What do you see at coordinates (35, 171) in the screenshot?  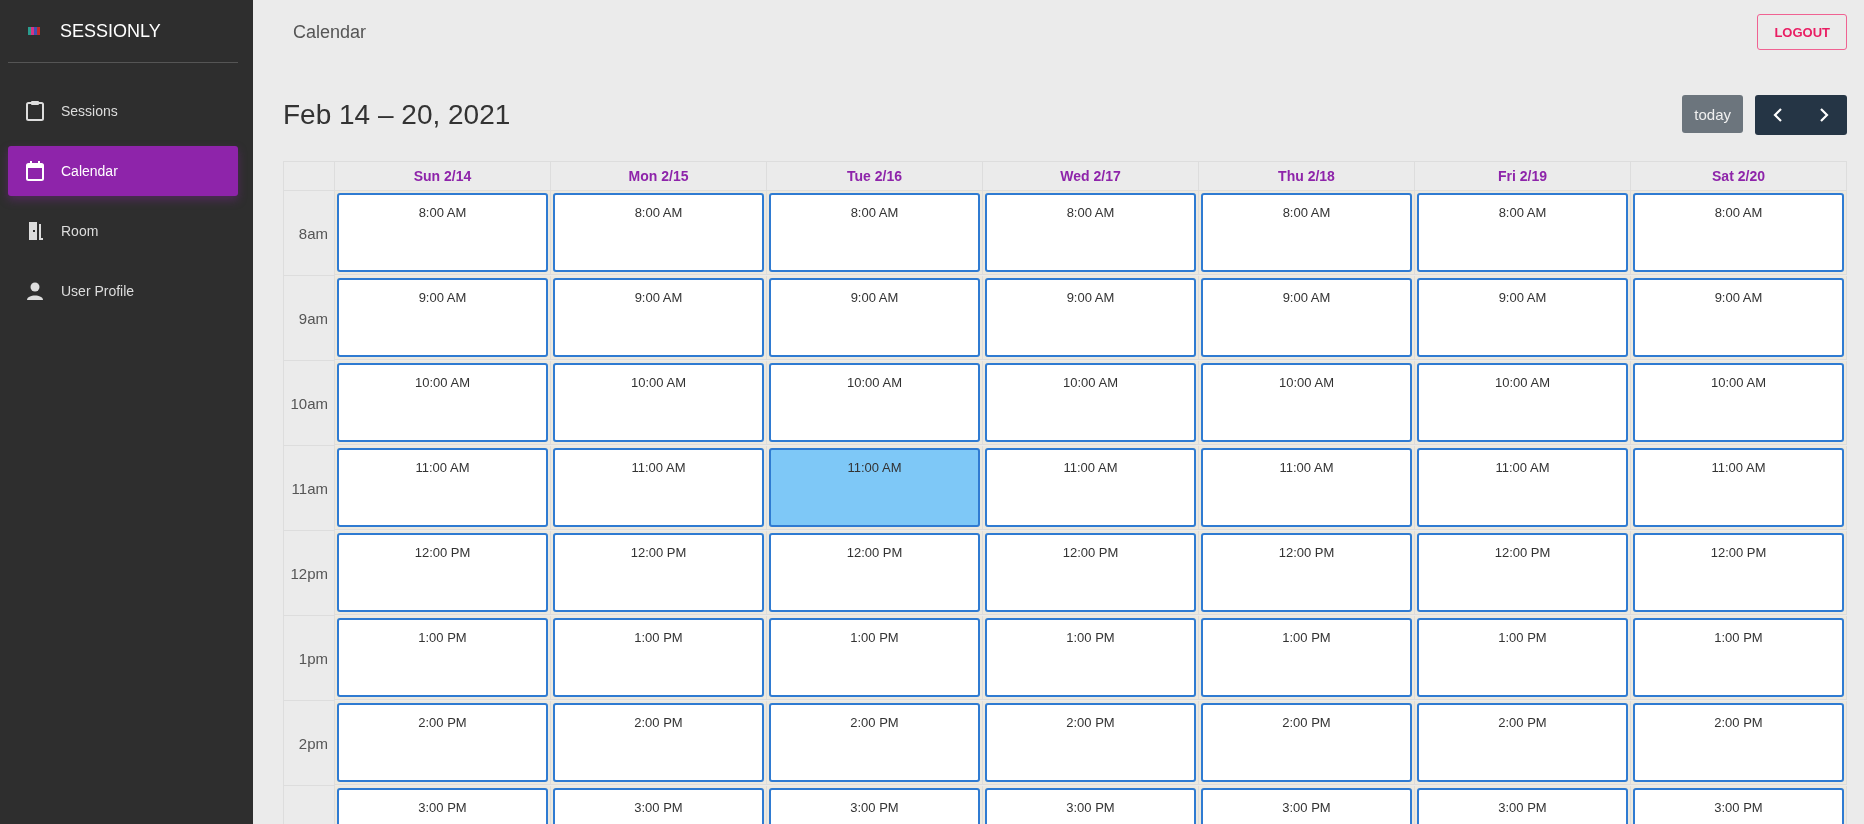 I see `calendar-icon` at bounding box center [35, 171].